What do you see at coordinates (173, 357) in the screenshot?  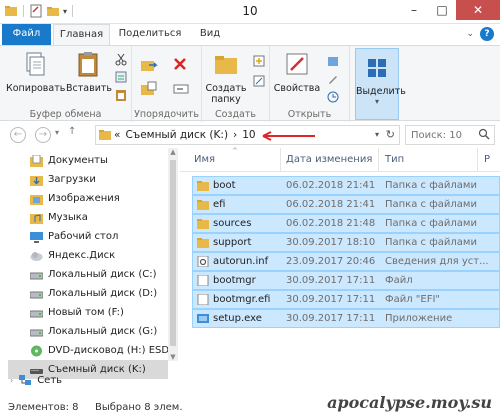 I see `scroll-down-icon: ▼` at bounding box center [173, 357].